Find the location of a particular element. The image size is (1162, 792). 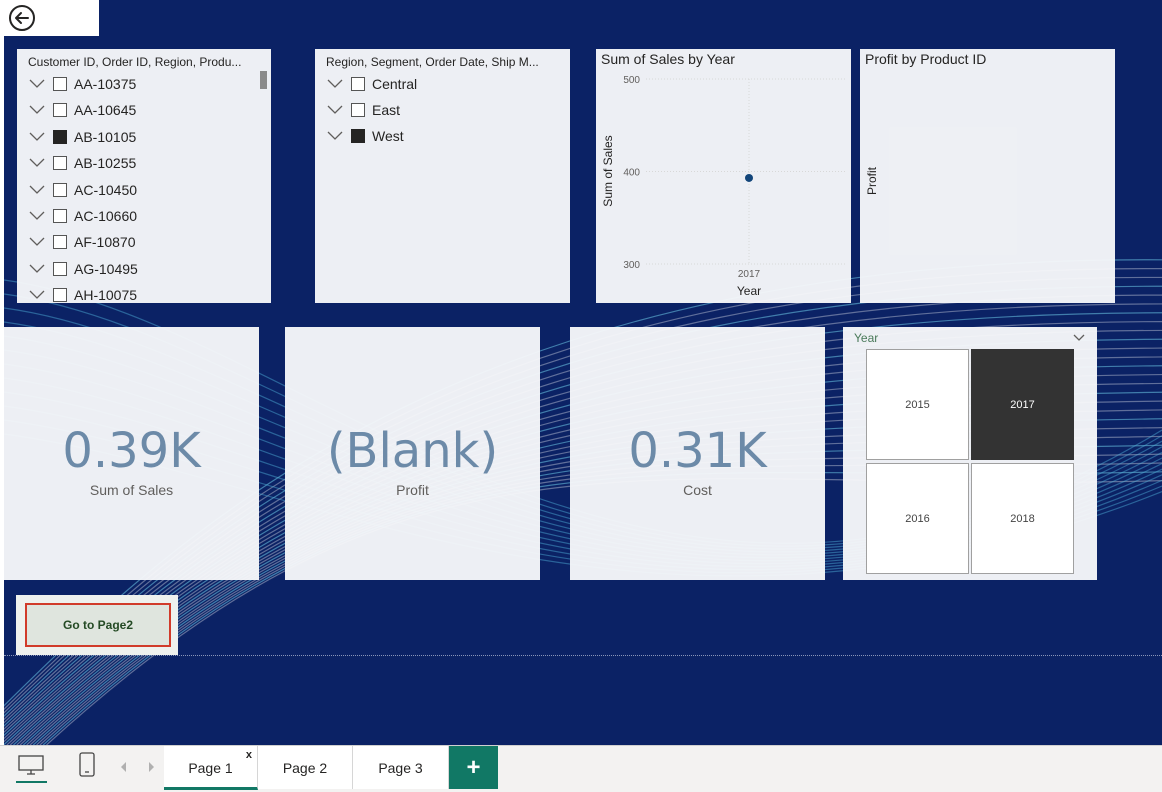

slicer-item-label: AH-10075 is located at coordinates (106, 295).